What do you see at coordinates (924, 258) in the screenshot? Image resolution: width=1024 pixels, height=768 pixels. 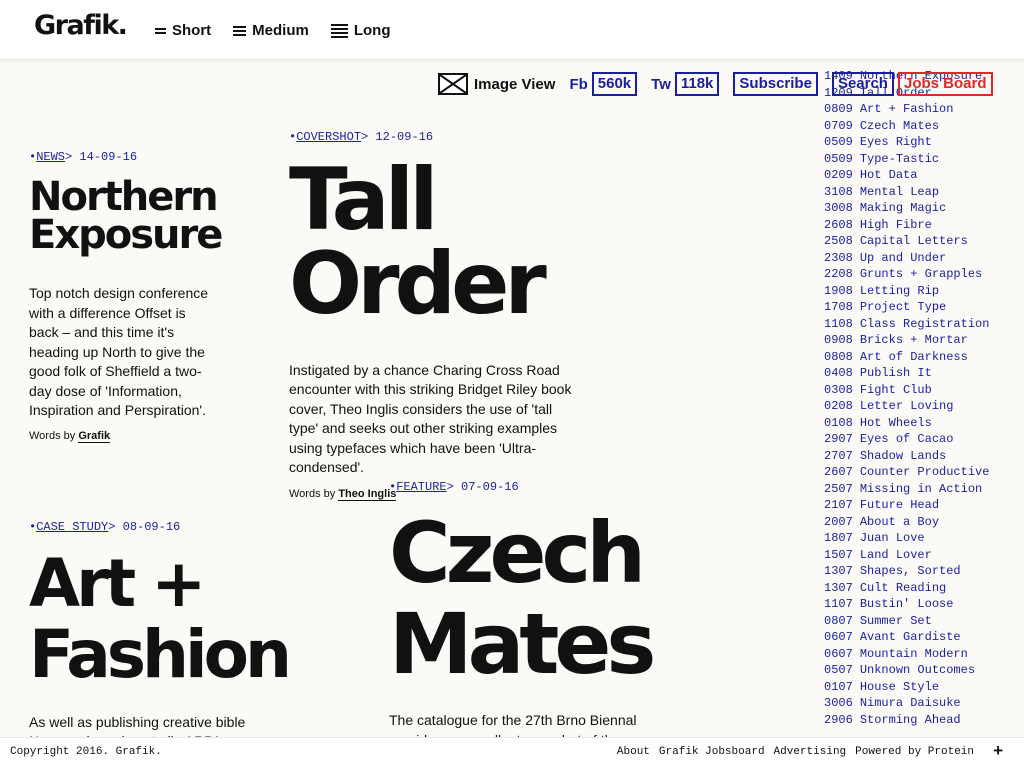 I see `archive-item: 2308 Up and Under` at bounding box center [924, 258].